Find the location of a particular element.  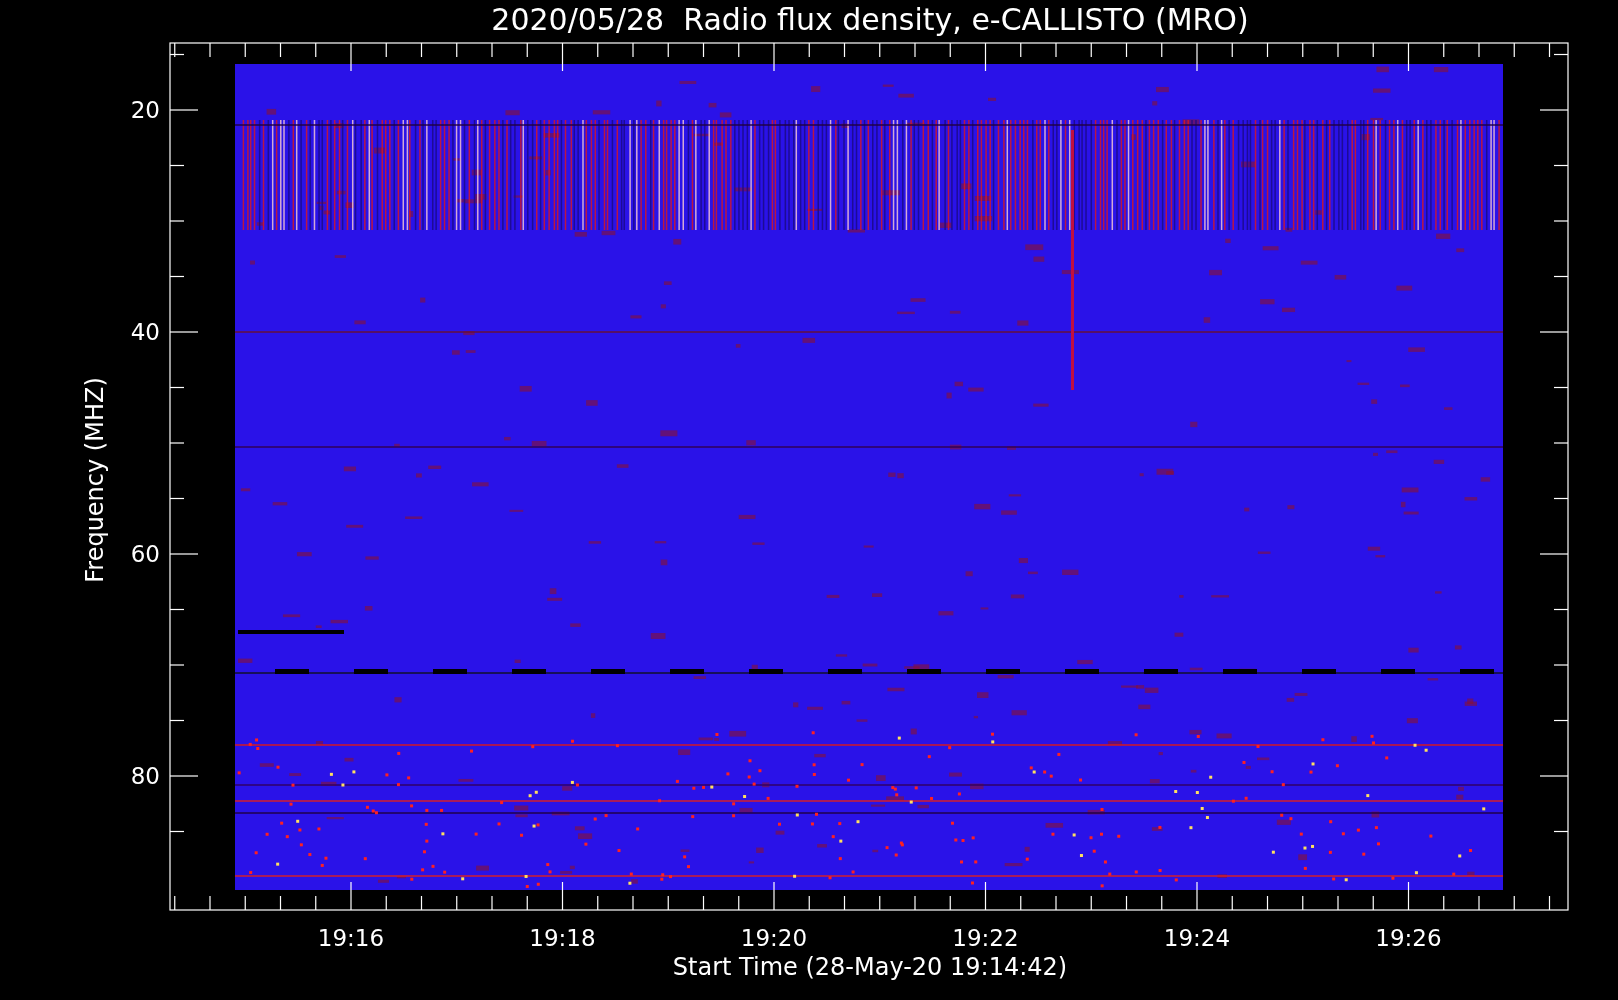

tick-label: 19:26 is located at coordinates (1408, 938).